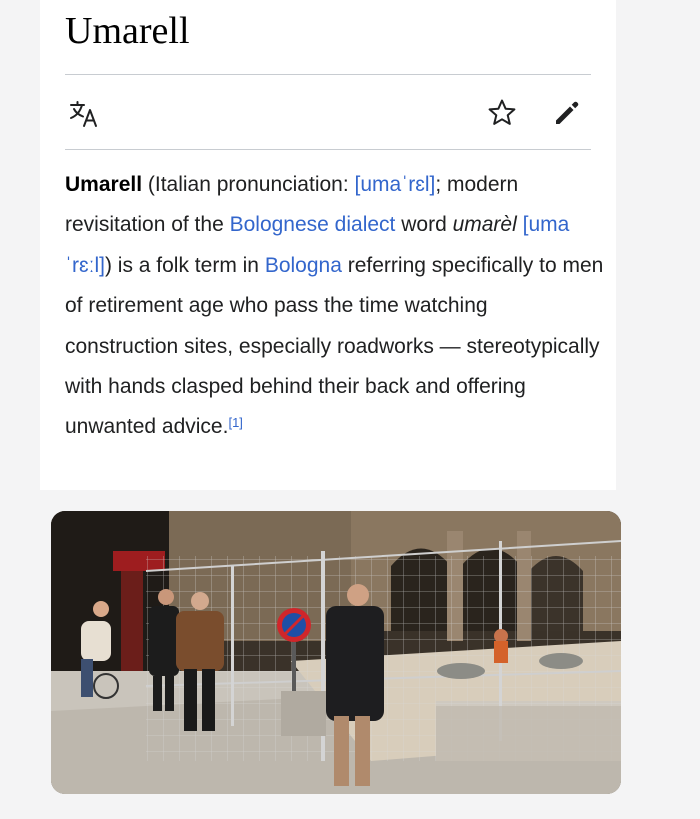 The image size is (700, 819). What do you see at coordinates (235, 422) in the screenshot?
I see `citation-link: [1]` at bounding box center [235, 422].